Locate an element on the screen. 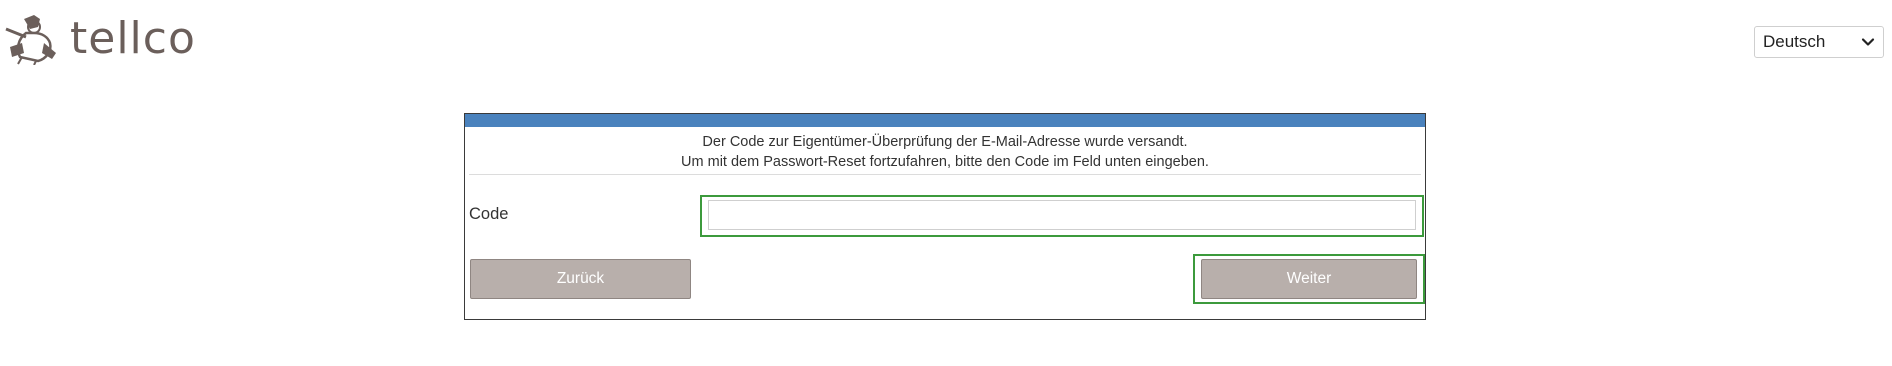  code-label: Code is located at coordinates (489, 214).